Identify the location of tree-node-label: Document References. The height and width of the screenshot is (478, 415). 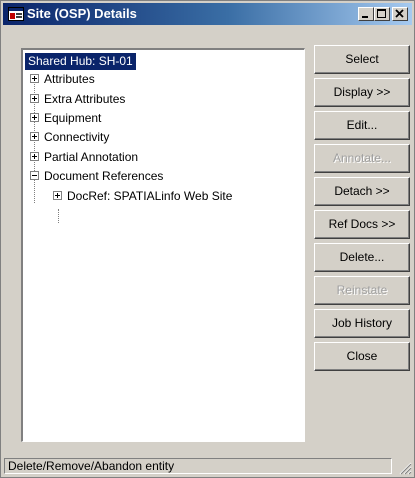
(104, 176).